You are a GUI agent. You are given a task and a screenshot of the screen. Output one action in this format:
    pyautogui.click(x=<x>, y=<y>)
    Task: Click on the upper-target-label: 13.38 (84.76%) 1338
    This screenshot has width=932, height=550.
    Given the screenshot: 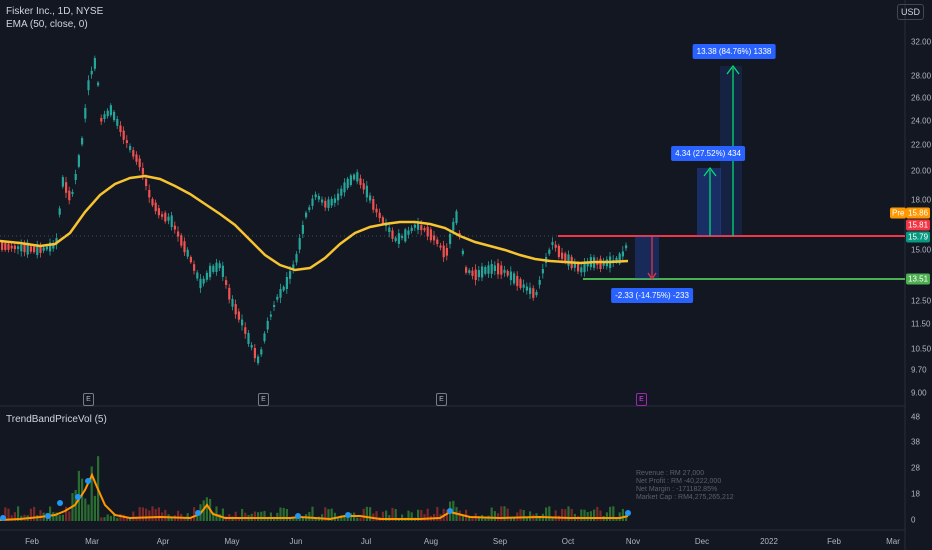 What is the action you would take?
    pyautogui.click(x=734, y=51)
    